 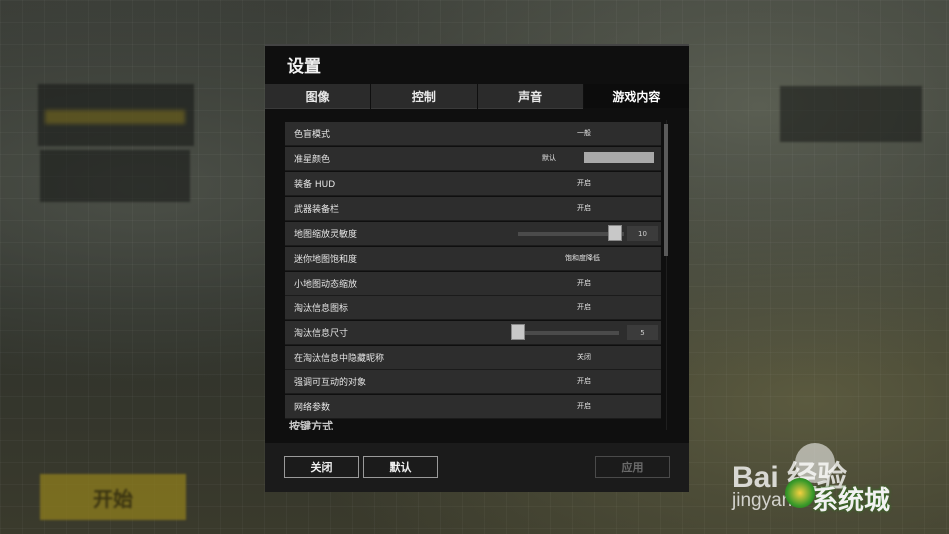 I want to click on setting-label: 装备 HUD, so click(x=315, y=185).